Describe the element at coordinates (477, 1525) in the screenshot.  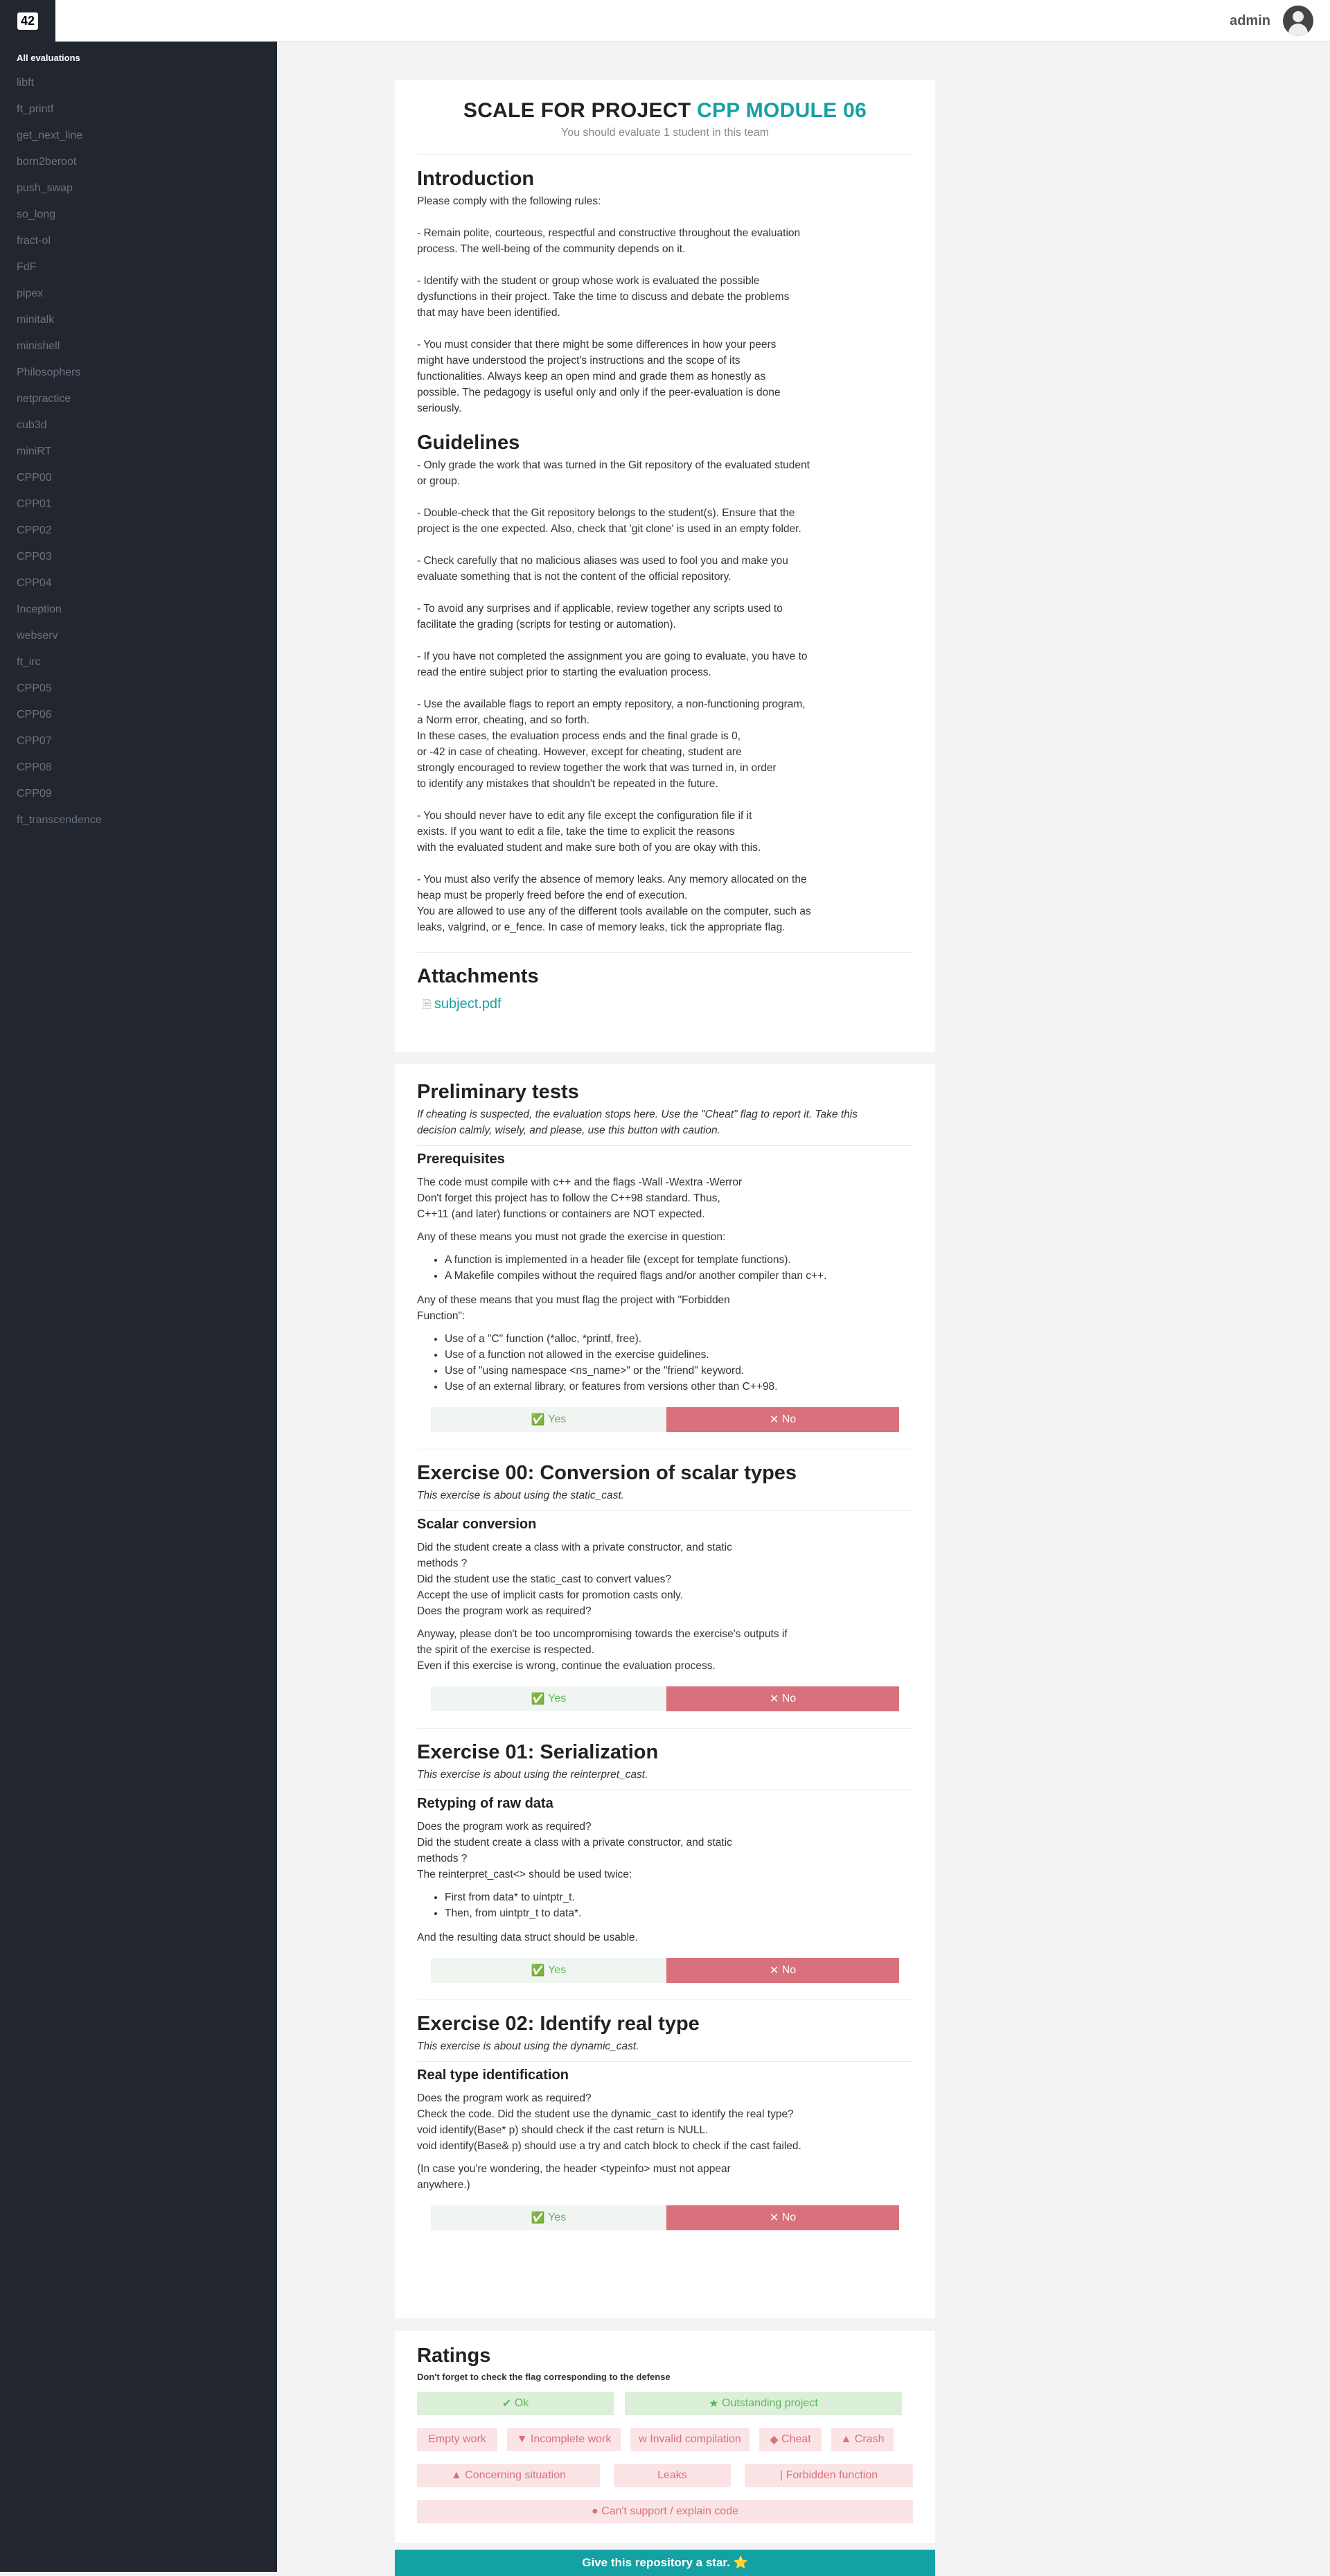
I see `ex00-sub: Scalar conversion` at that location.